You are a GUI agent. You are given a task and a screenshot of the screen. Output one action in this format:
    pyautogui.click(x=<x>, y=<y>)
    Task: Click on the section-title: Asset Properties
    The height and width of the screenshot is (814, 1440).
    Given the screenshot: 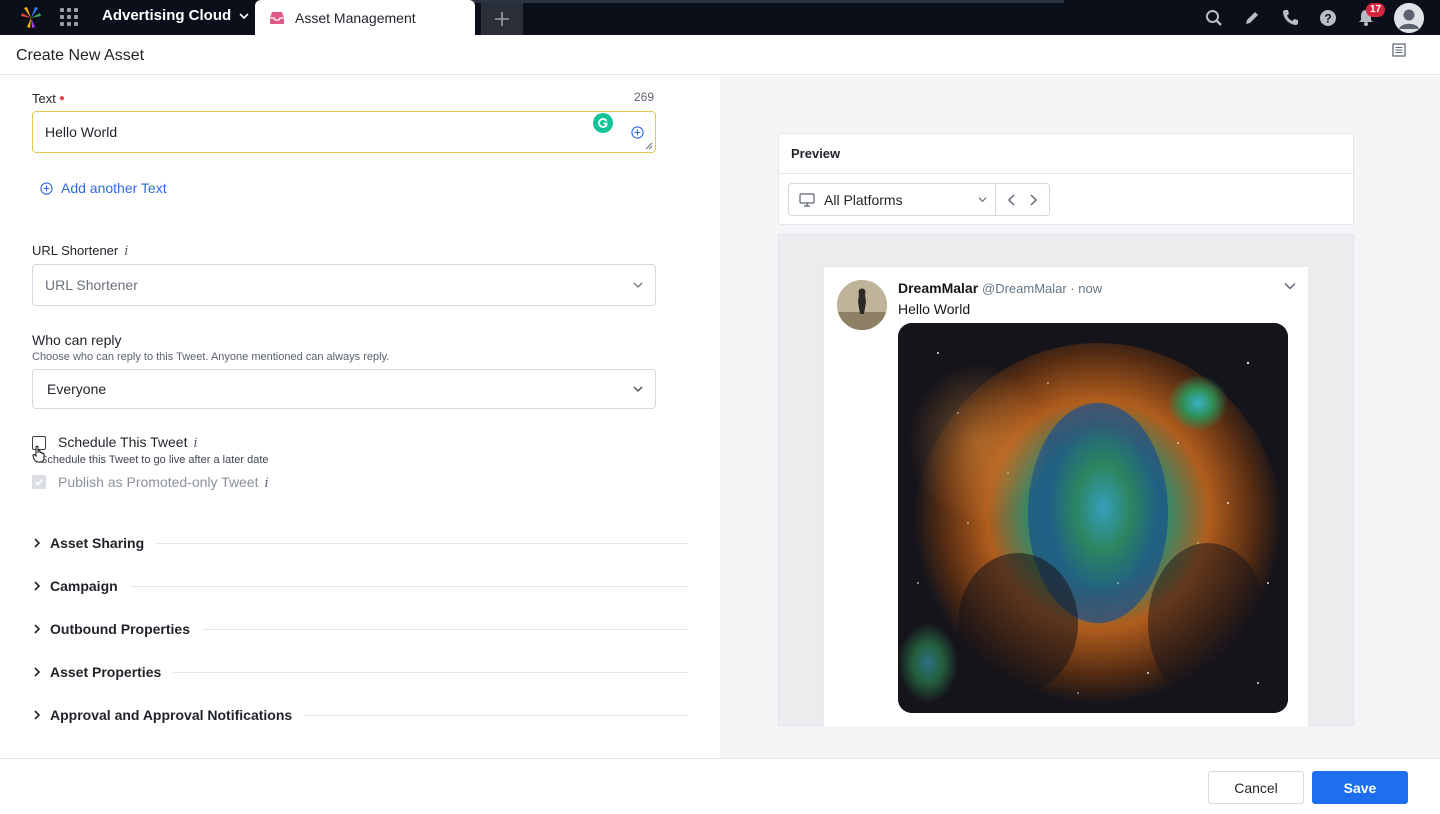 What is the action you would take?
    pyautogui.click(x=106, y=672)
    